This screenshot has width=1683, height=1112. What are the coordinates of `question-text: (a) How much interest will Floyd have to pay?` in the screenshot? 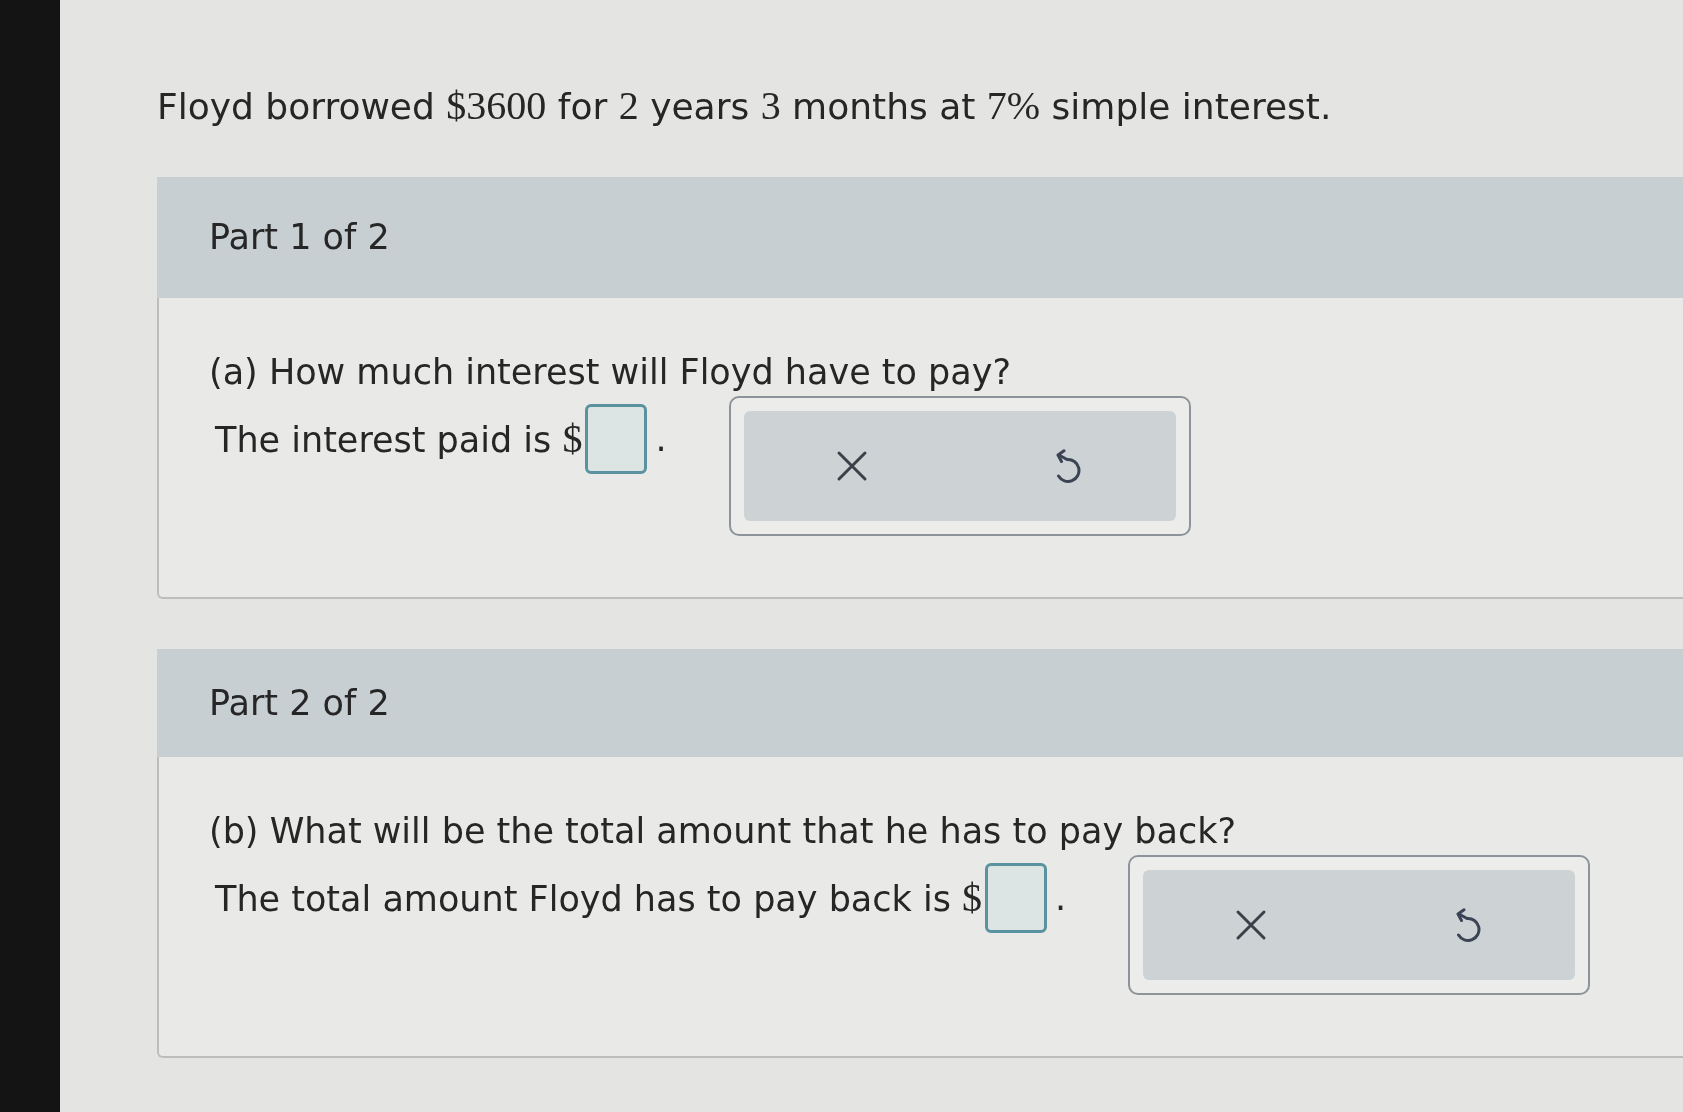 It's located at (611, 372).